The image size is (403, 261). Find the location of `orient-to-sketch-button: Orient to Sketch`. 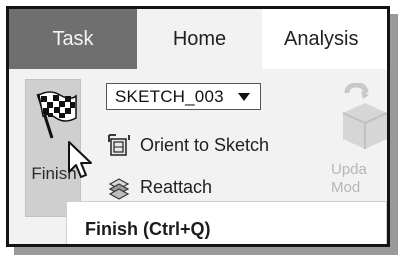

orient-to-sketch-button: Orient to Sketch is located at coordinates (187, 145).